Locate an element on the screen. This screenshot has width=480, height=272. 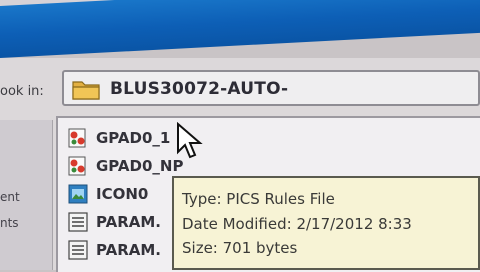
file-item: GPAD0_1 is located at coordinates (218, 138).